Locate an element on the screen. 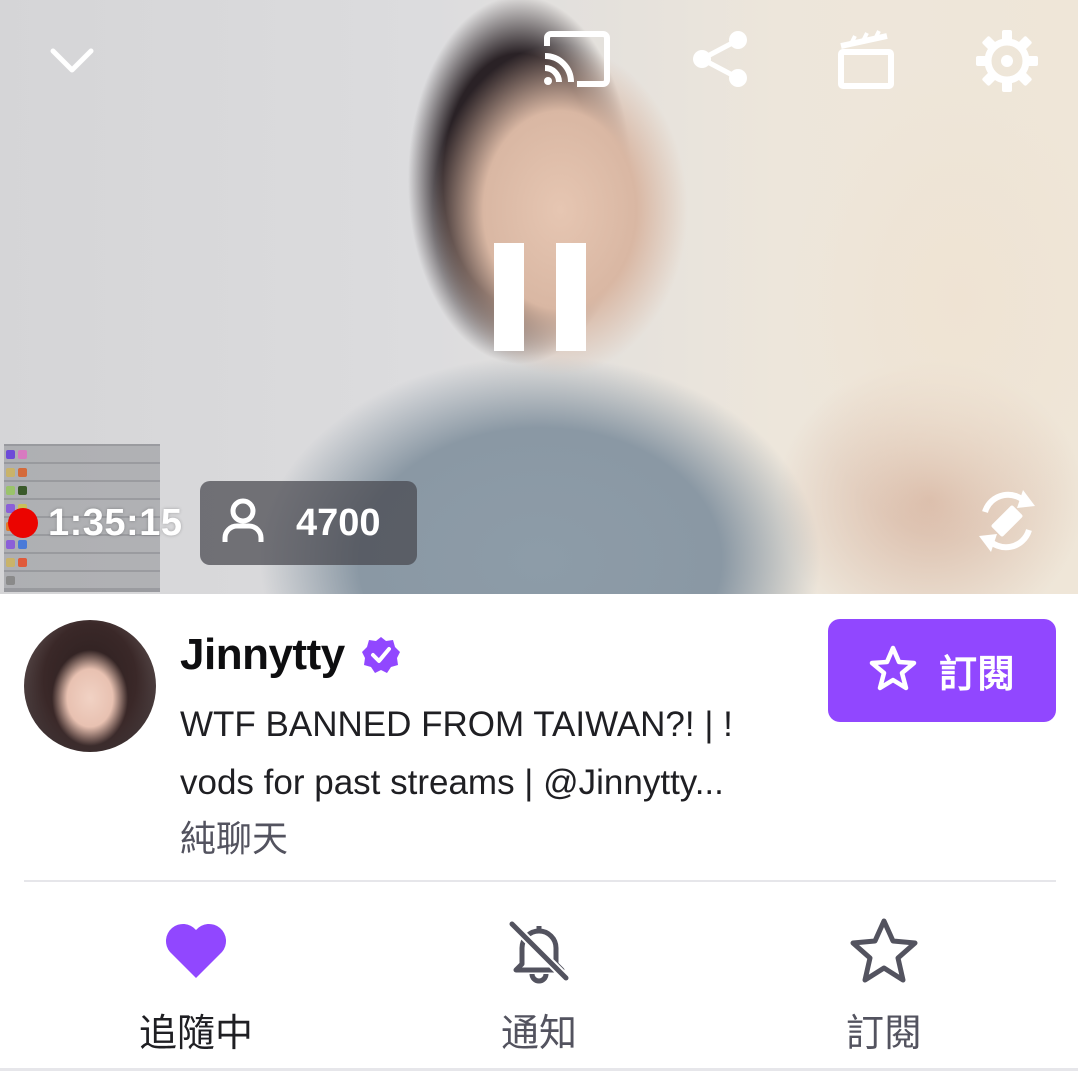  channel-avatar is located at coordinates (90, 686).